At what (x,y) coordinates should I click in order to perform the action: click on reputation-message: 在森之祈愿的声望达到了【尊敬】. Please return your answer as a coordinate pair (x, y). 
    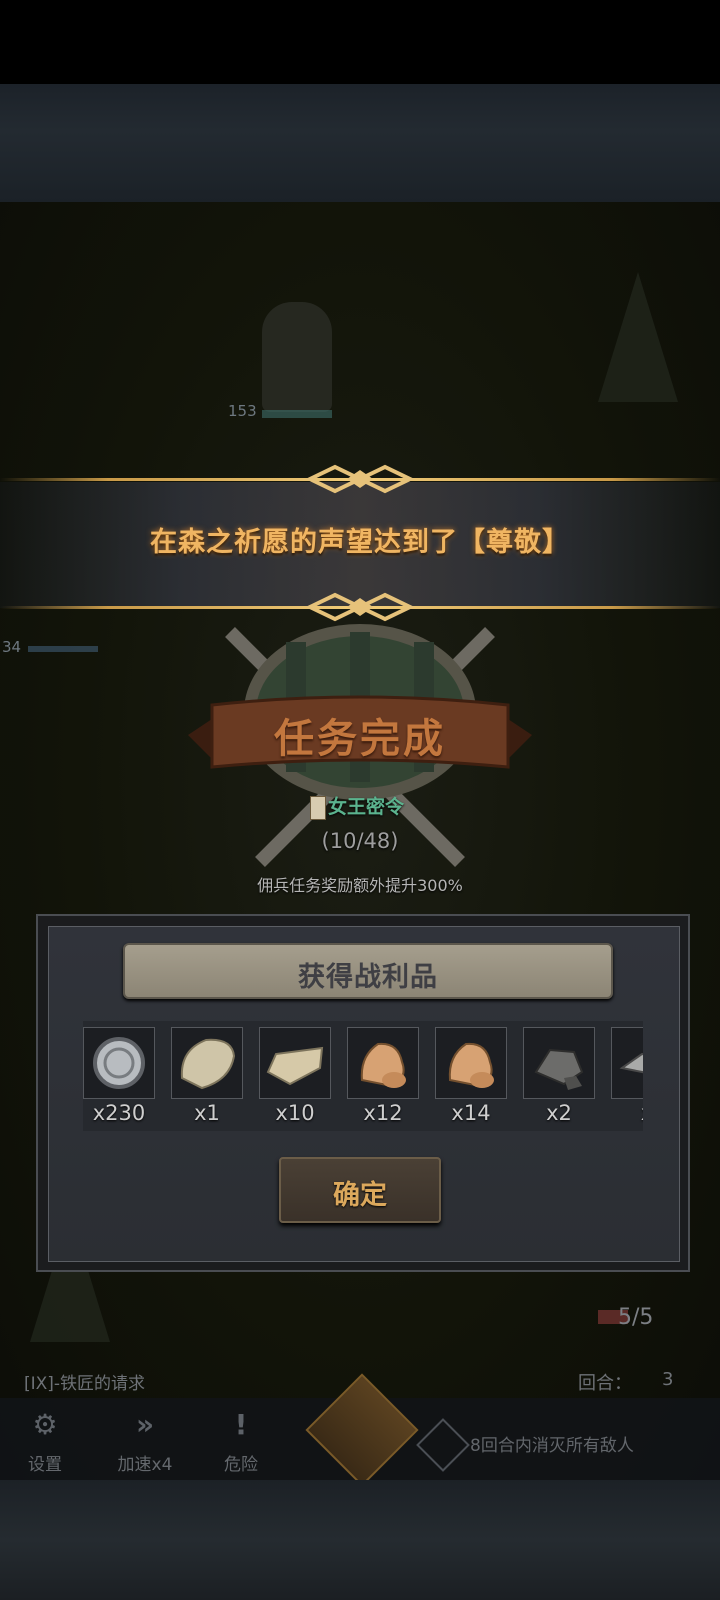
    Looking at the image, I should click on (360, 542).